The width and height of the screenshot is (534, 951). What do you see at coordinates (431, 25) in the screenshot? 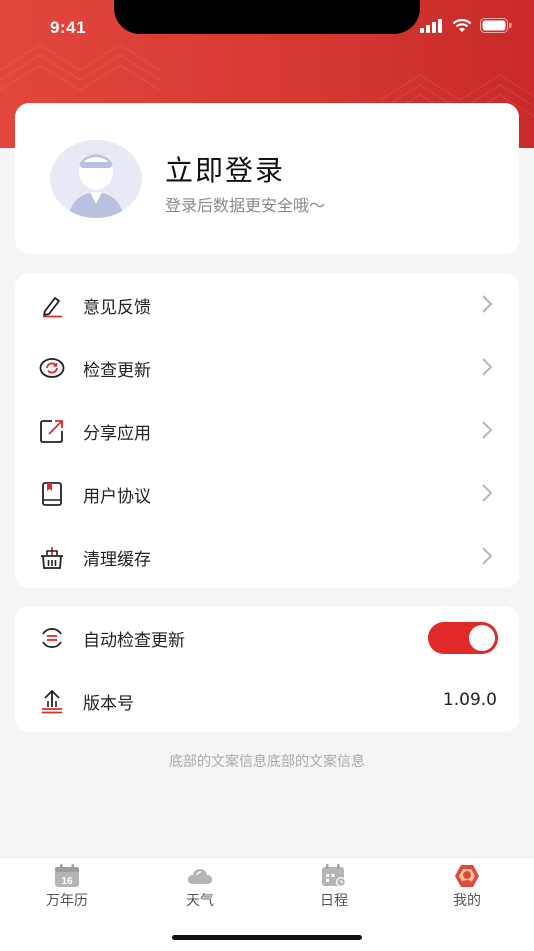
I see `signal-icon` at bounding box center [431, 25].